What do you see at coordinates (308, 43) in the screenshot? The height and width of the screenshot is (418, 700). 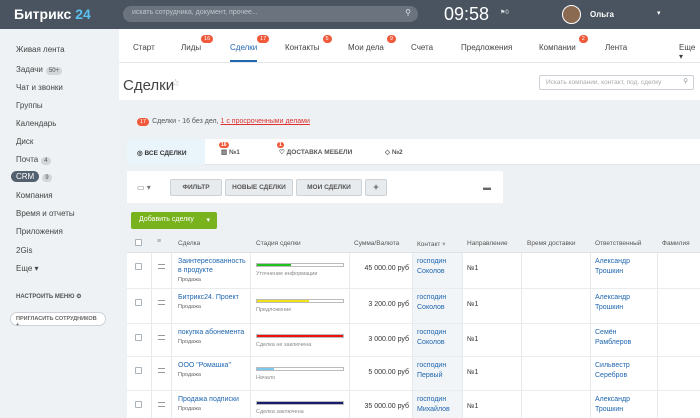 I see `tab-contacts: Контакты 5` at bounding box center [308, 43].